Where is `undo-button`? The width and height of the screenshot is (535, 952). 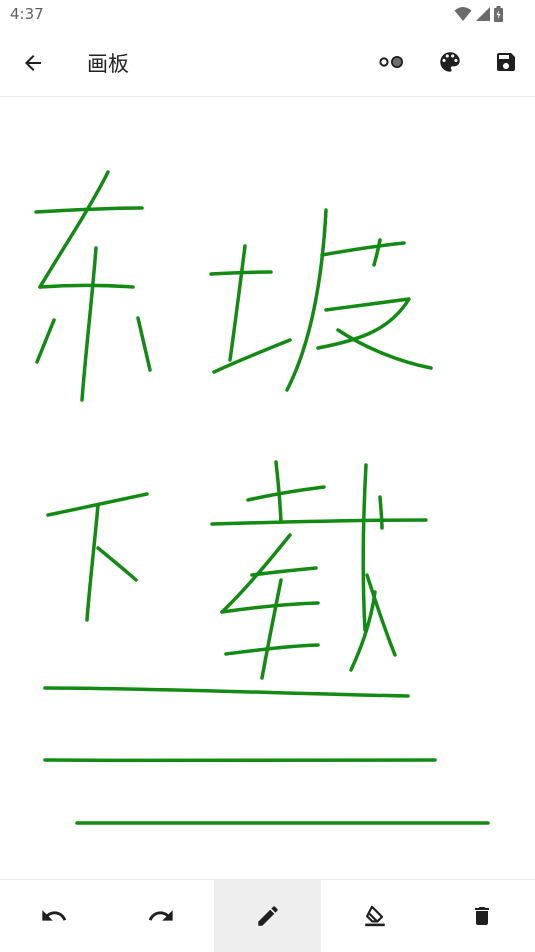
undo-button is located at coordinates (53, 916).